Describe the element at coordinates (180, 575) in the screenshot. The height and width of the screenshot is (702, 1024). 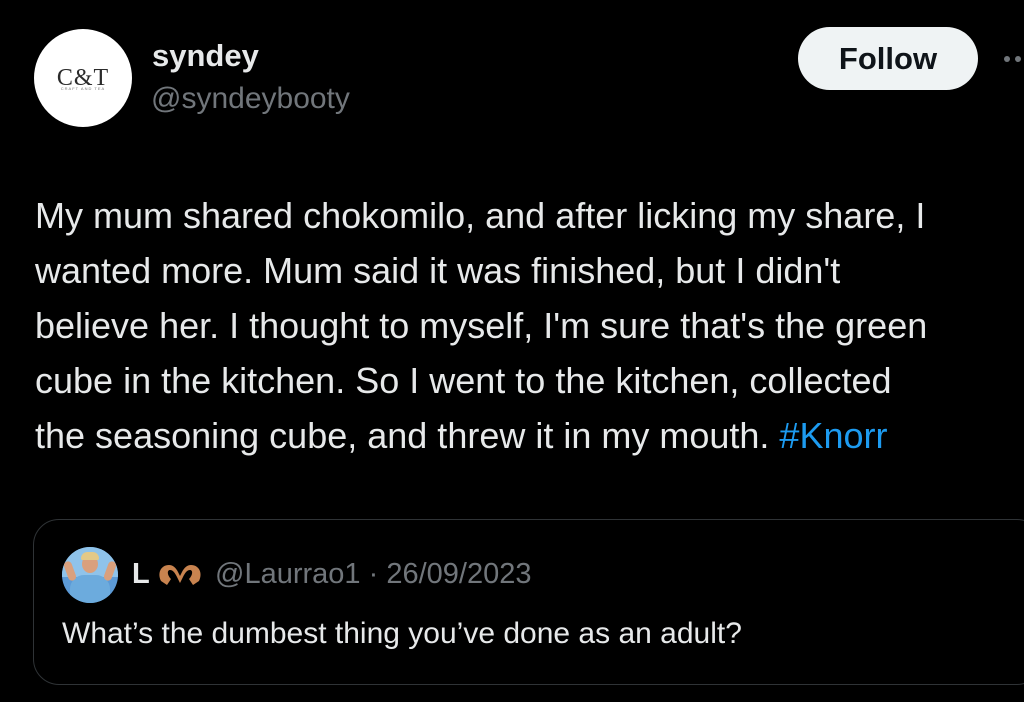
I see `heart-hands-icon` at that location.